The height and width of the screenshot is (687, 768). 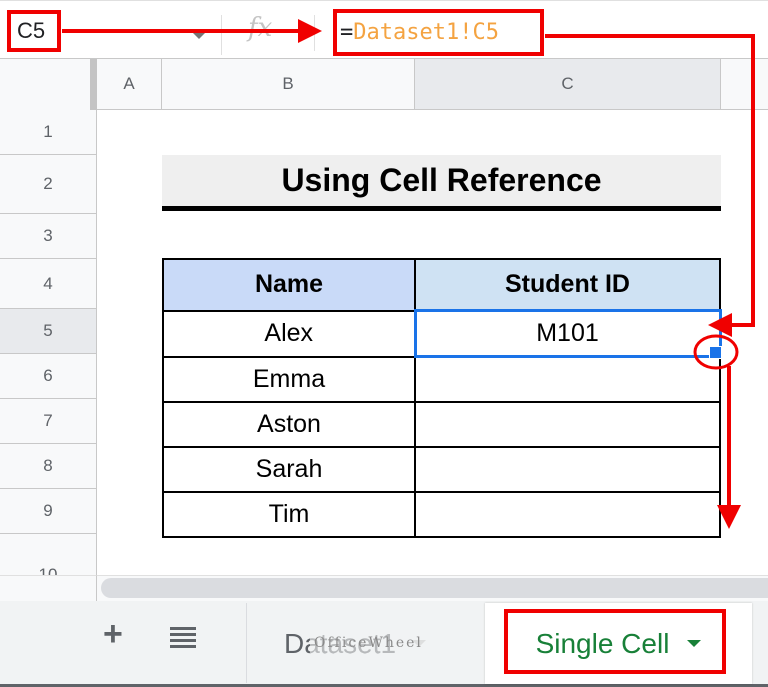 I want to click on header-name: Name, so click(x=289, y=285).